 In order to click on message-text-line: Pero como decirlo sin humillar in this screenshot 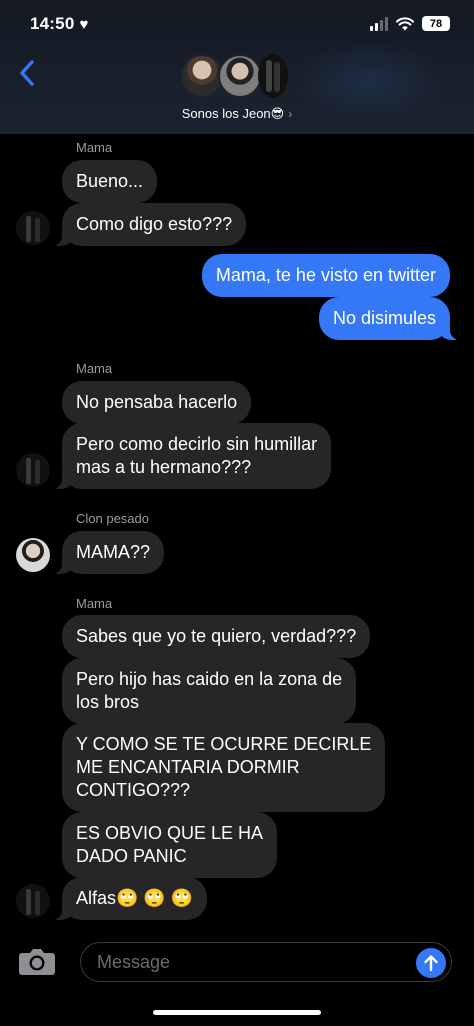, I will do `click(197, 444)`.